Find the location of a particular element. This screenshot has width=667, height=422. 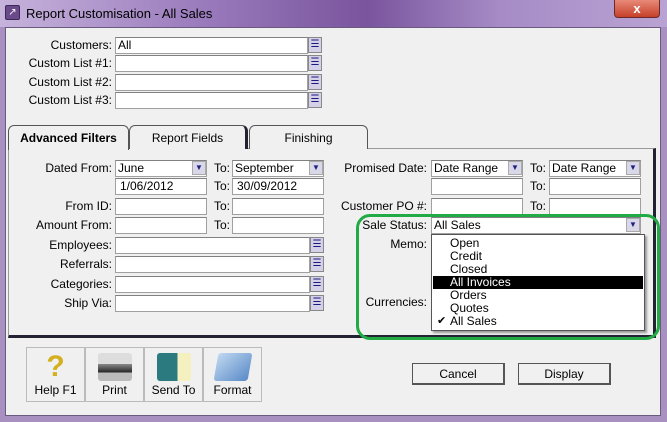

tab-finishing: Finishing is located at coordinates (308, 137).